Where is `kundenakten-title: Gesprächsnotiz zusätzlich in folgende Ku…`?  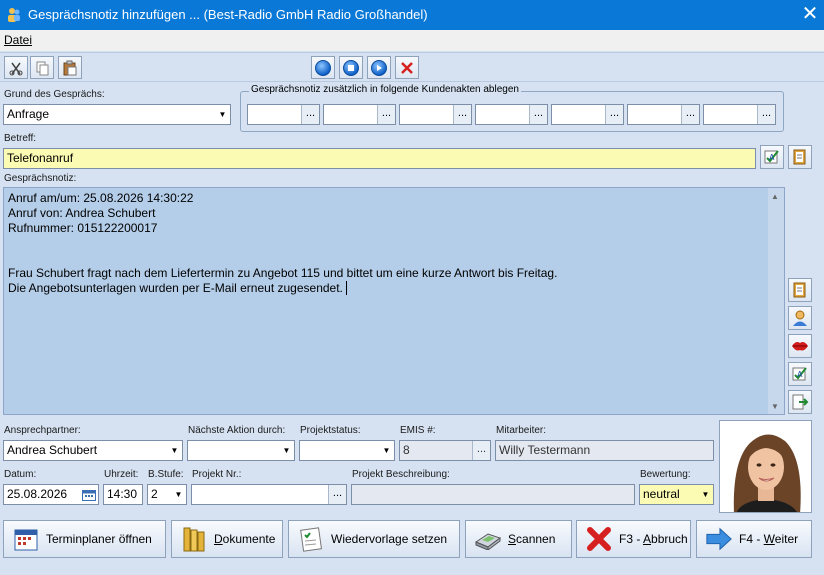
kundenakten-title: Gesprächsnotiz zusätzlich in folgende Ku… is located at coordinates (385, 89).